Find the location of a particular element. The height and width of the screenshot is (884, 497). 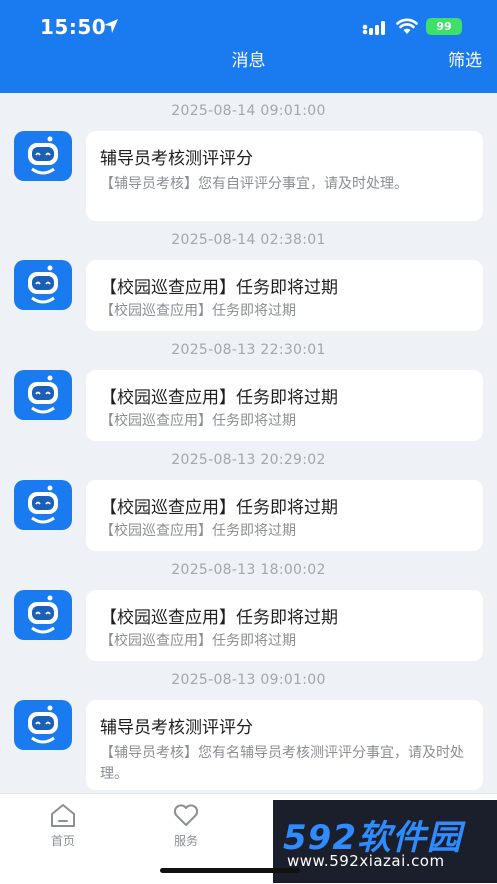

message-time: 2025-08-14 09:01:00 is located at coordinates (248, 111).